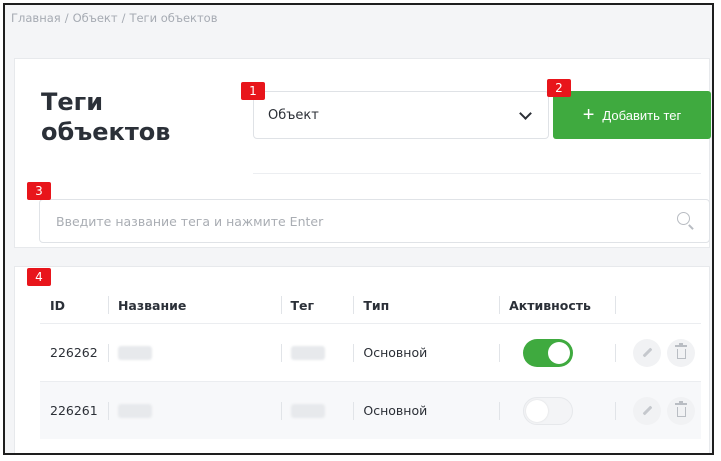  What do you see at coordinates (253, 91) in the screenshot?
I see `annotation-badge-1: 1` at bounding box center [253, 91].